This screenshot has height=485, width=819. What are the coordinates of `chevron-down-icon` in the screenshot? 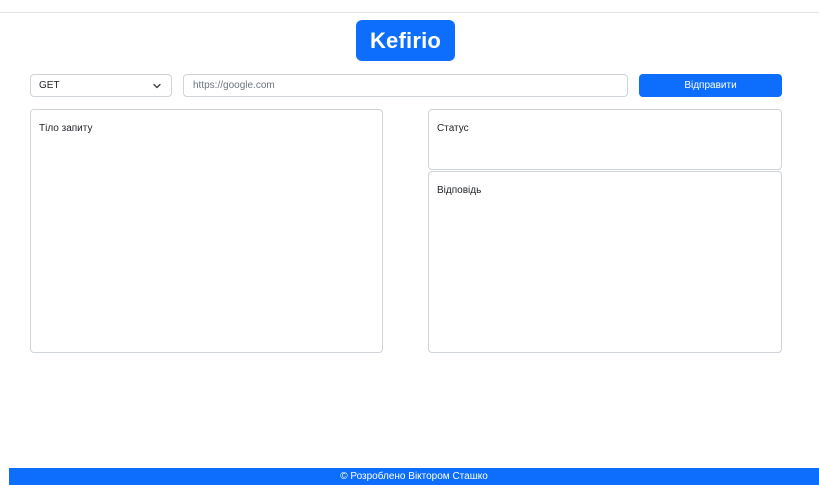 It's located at (157, 86).